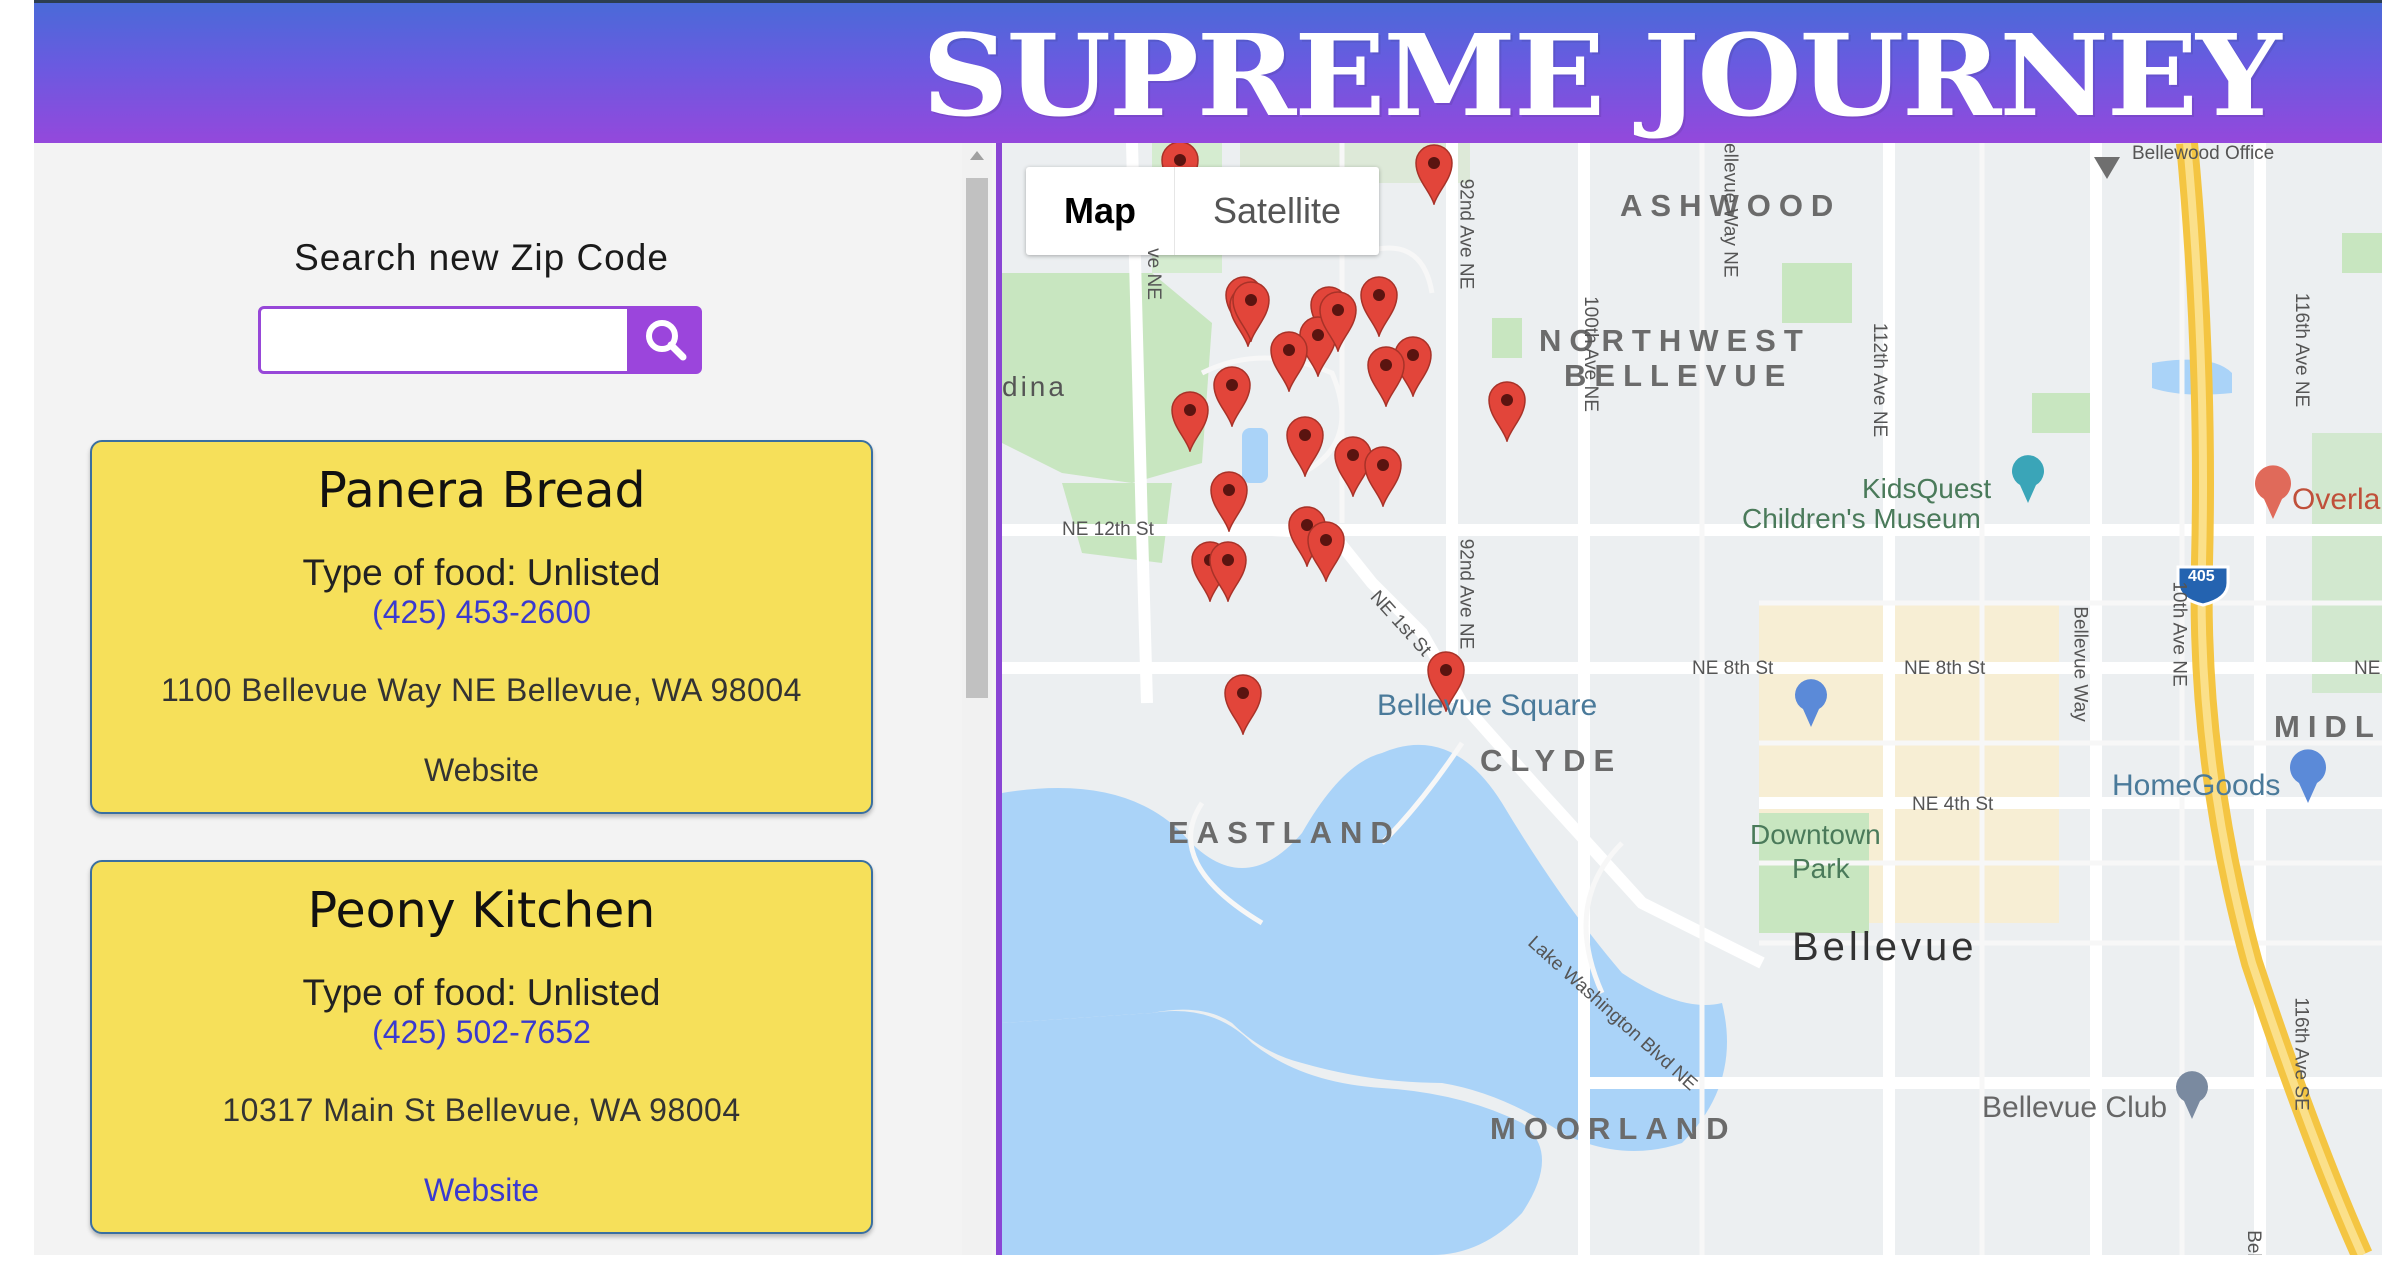 This screenshot has height=1264, width=2382. What do you see at coordinates (1276, 211) in the screenshot?
I see `map-type-satellite-button: Satellite` at bounding box center [1276, 211].